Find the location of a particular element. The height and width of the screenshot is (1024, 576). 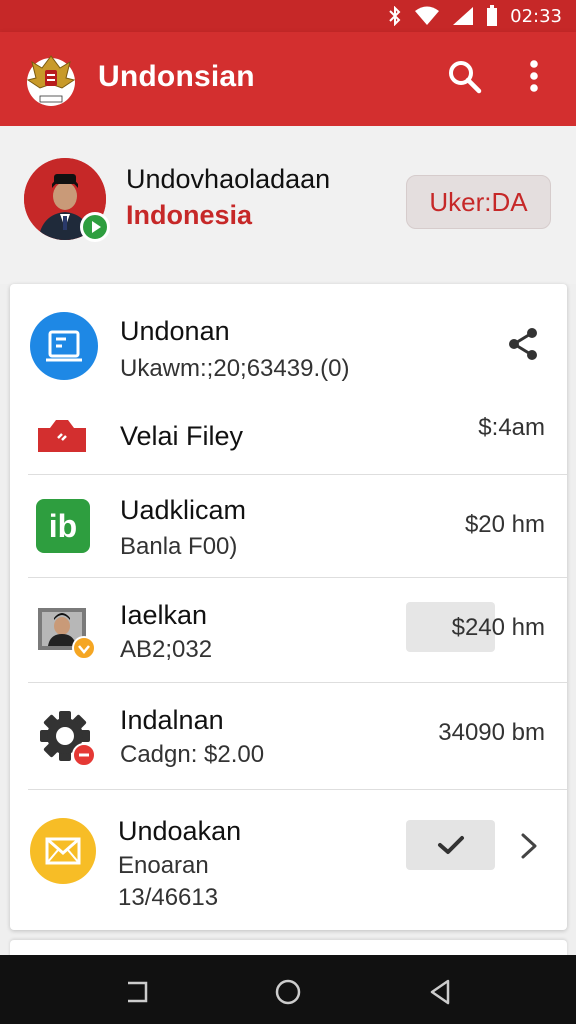

search-icon is located at coordinates (464, 76).